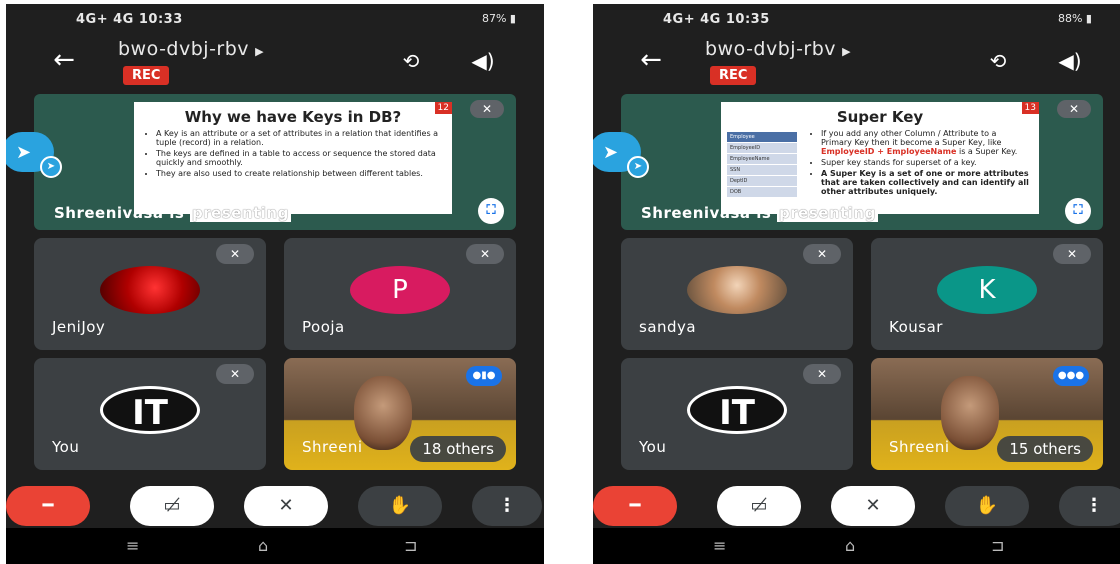 This screenshot has height=564, width=1120. What do you see at coordinates (762, 159) in the screenshot?
I see `table-cell: EmployeeName` at bounding box center [762, 159].